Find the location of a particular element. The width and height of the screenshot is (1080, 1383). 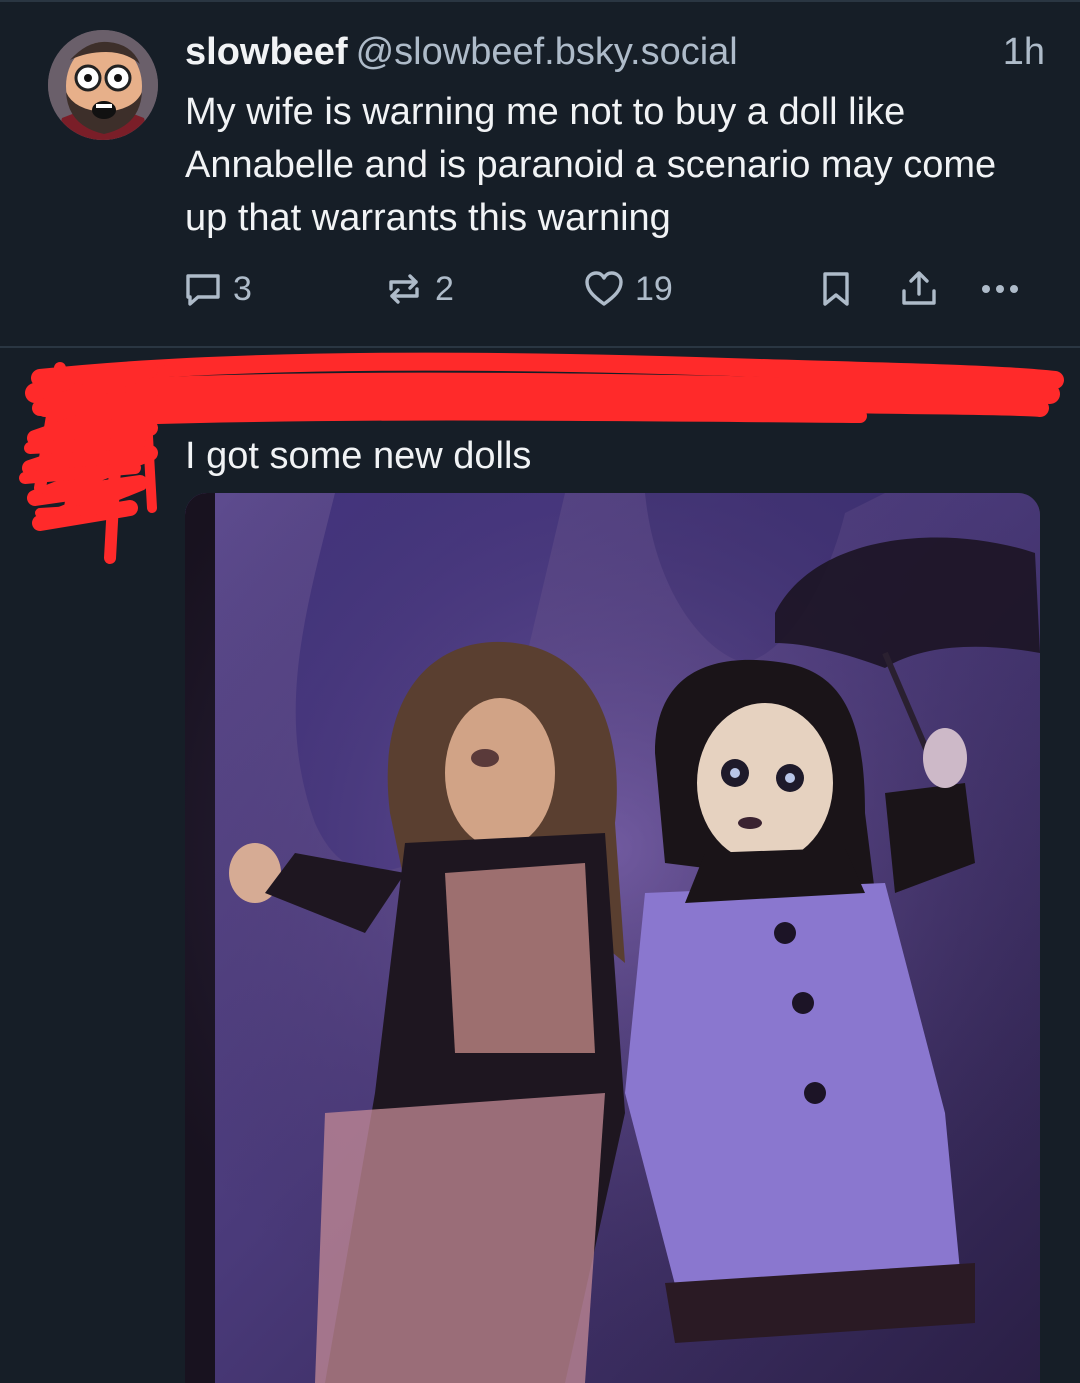

bookmark-icon is located at coordinates (836, 289).